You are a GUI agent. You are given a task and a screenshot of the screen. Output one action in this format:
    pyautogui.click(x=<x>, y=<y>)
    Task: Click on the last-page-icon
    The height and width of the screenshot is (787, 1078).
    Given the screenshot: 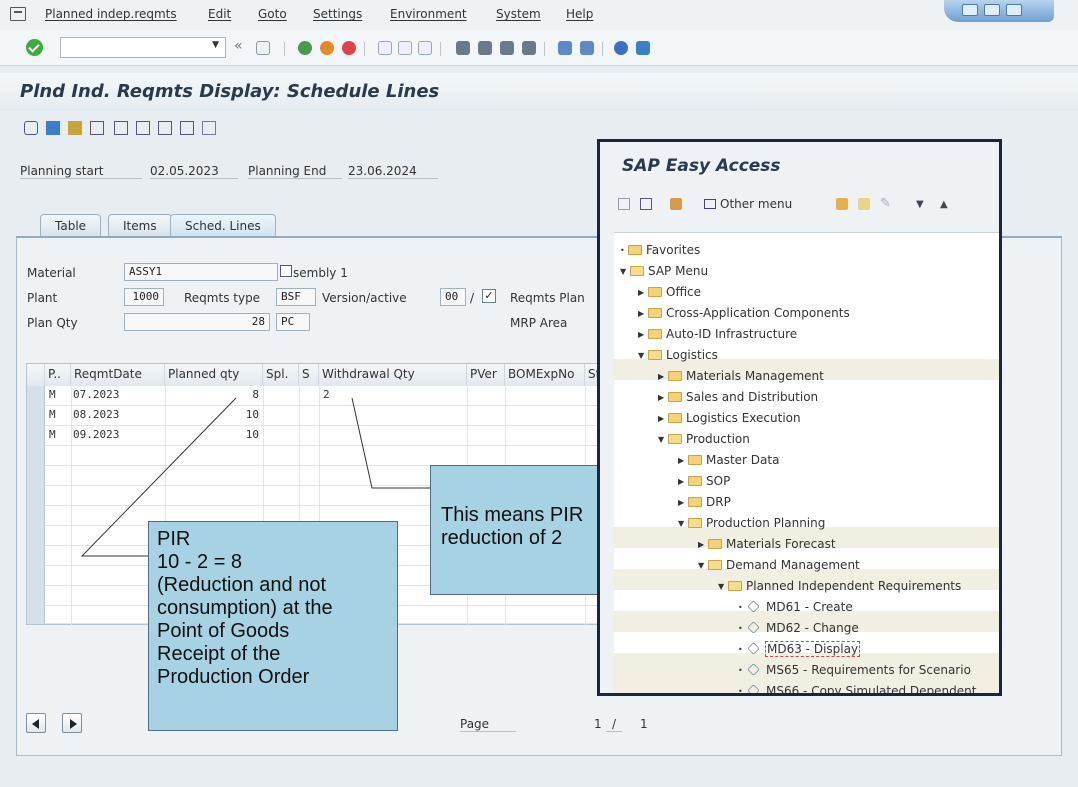 What is the action you would take?
    pyautogui.click(x=529, y=48)
    